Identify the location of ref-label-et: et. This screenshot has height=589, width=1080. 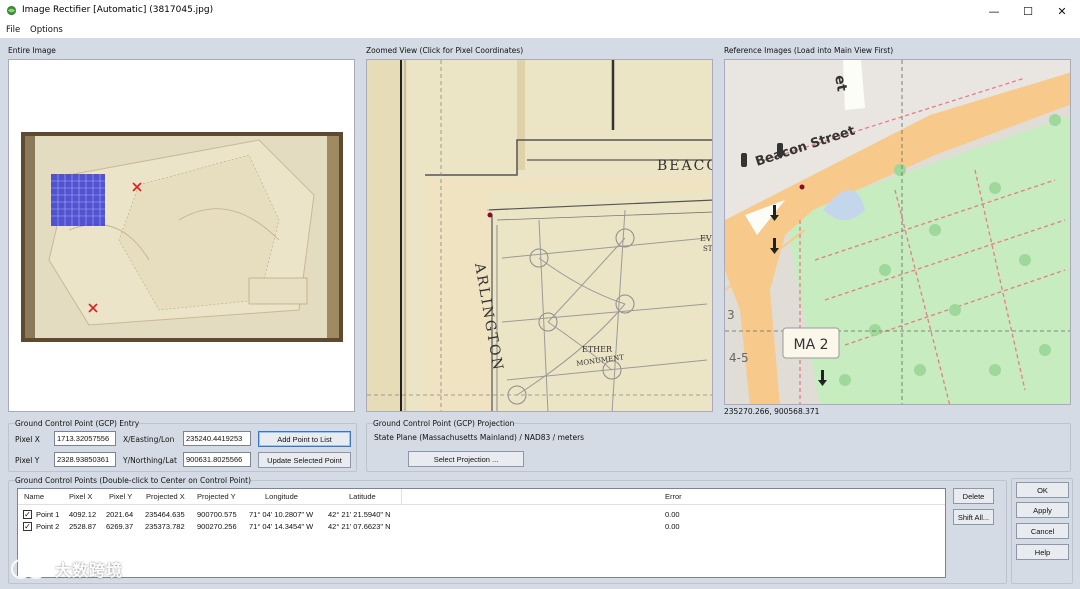
(840, 83).